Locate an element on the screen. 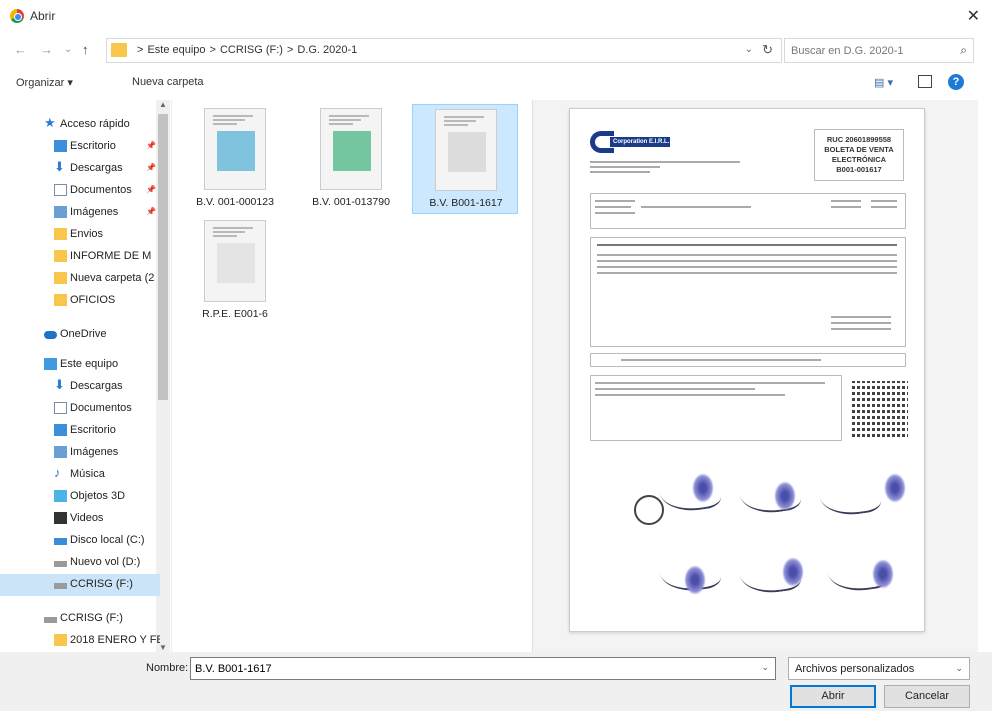 This screenshot has width=992, height=711. nav-item: ⬇ Descargas 📌 is located at coordinates (80, 169).